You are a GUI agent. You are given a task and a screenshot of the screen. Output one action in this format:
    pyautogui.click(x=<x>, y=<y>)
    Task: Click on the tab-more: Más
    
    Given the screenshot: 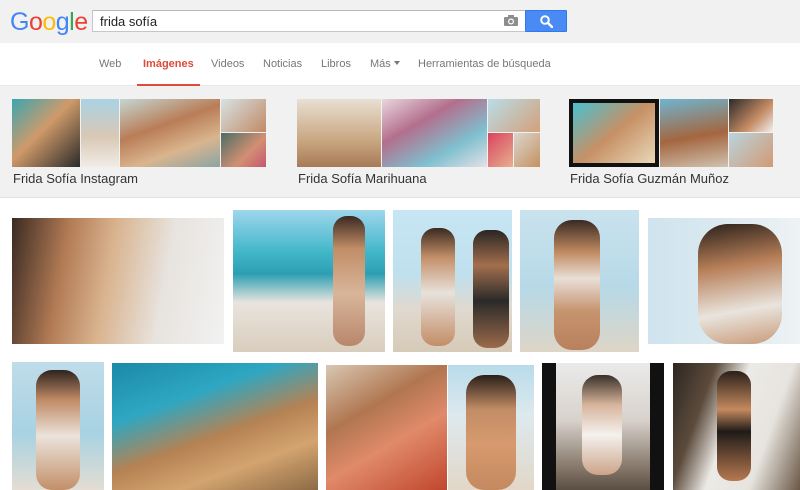 What is the action you would take?
    pyautogui.click(x=385, y=64)
    